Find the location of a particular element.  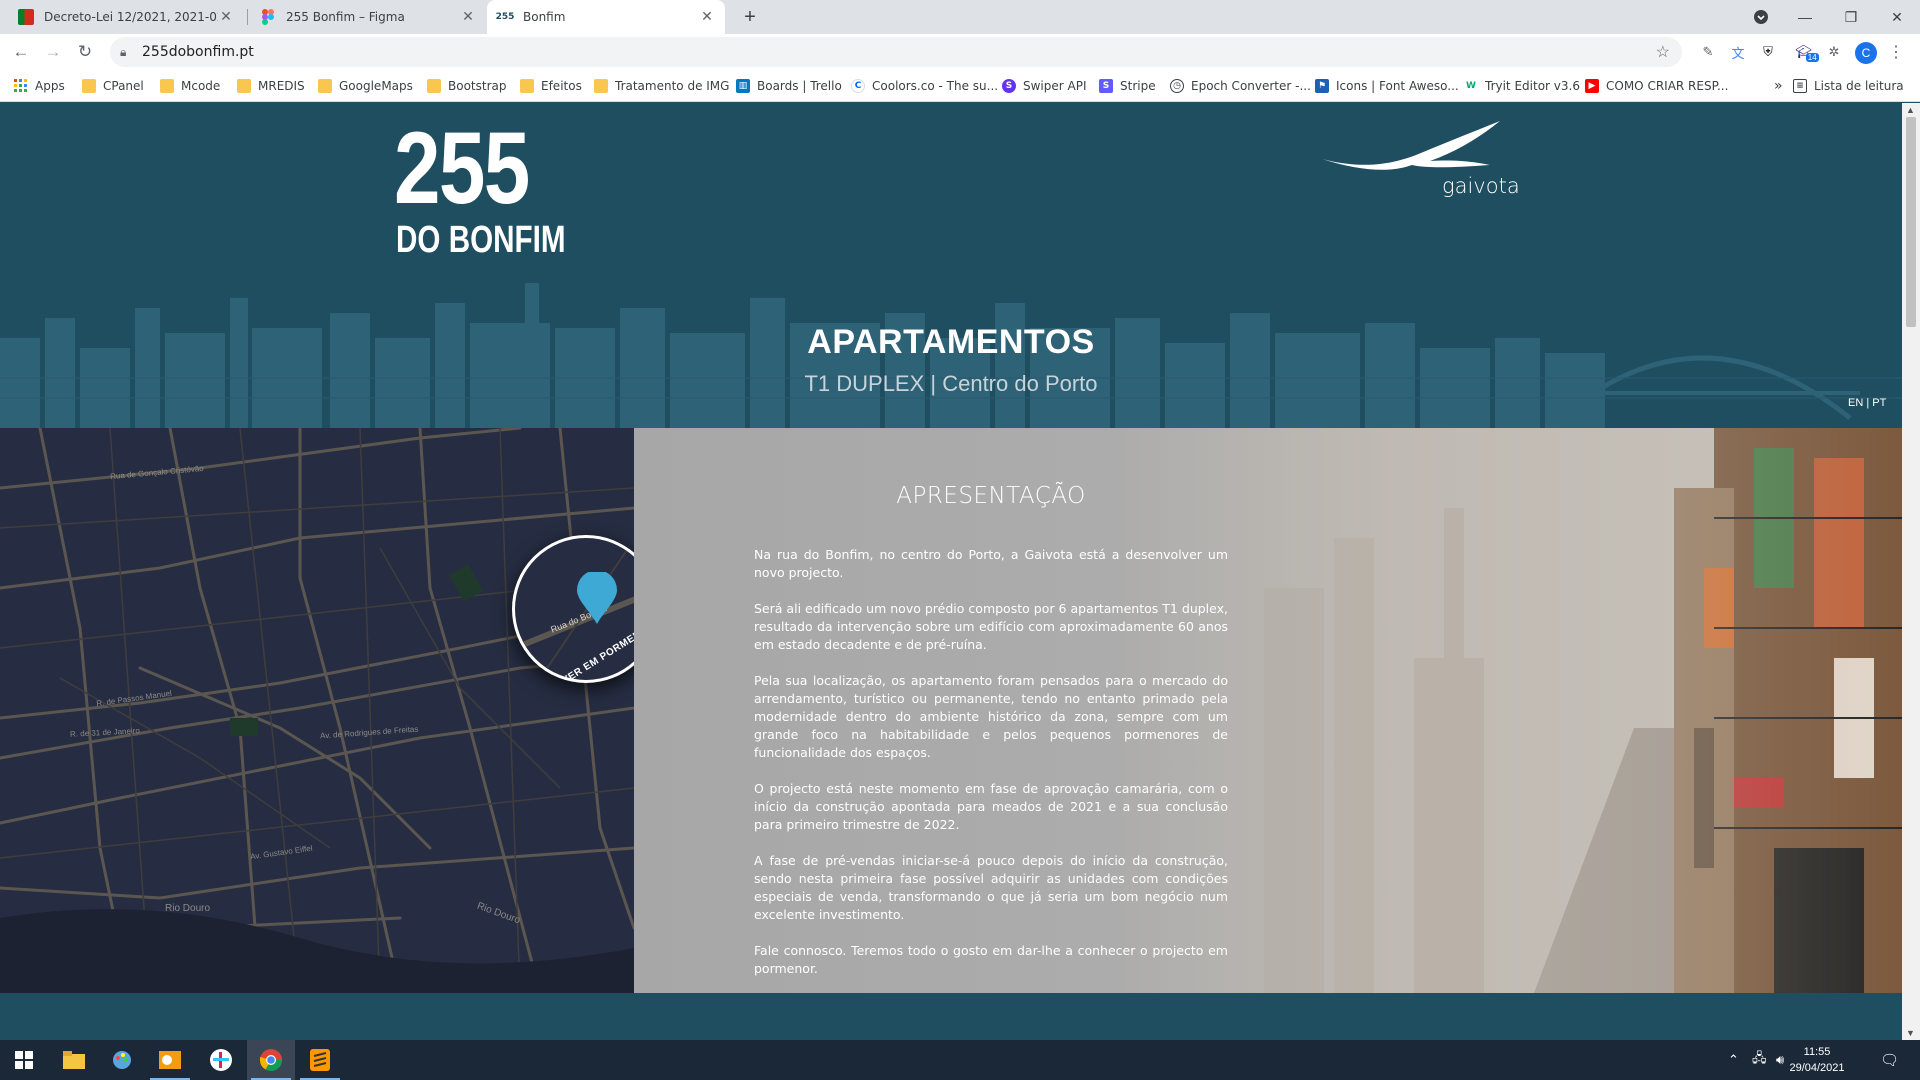

bookmark-label: Boards | Trello is located at coordinates (799, 86).